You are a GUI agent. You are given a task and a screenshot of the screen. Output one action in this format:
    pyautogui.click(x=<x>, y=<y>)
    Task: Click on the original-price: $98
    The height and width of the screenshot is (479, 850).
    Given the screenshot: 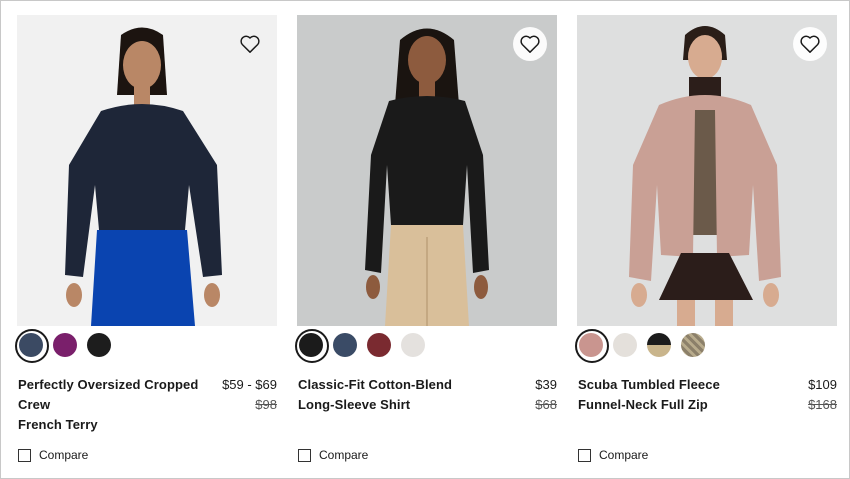 What is the action you would take?
    pyautogui.click(x=266, y=404)
    